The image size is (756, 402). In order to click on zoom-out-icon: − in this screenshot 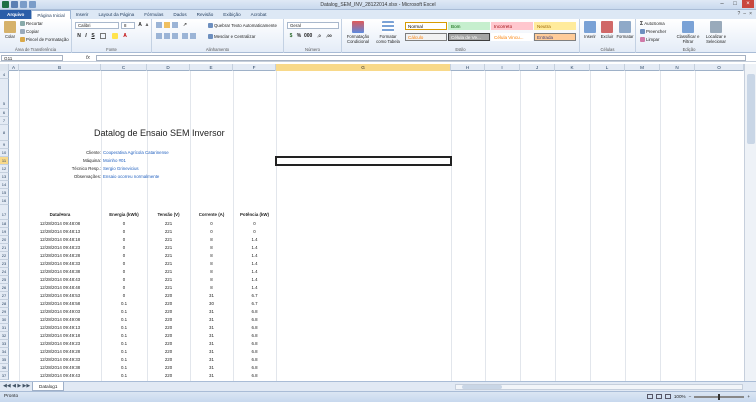, I will do `click(690, 396)`.